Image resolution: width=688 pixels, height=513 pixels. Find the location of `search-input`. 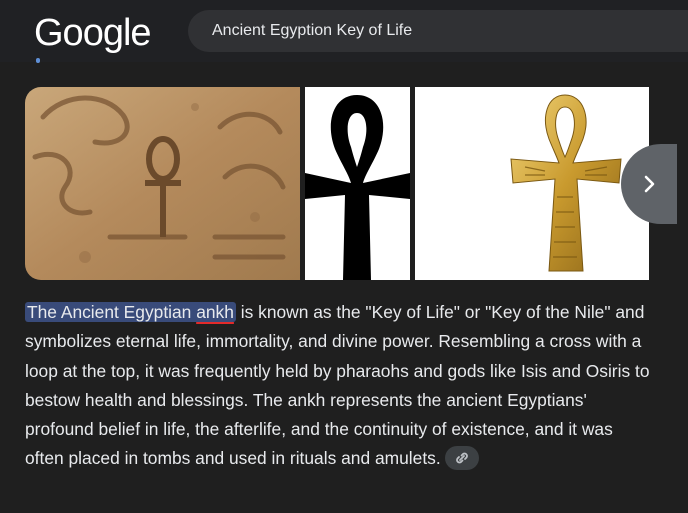

search-input is located at coordinates (442, 31).